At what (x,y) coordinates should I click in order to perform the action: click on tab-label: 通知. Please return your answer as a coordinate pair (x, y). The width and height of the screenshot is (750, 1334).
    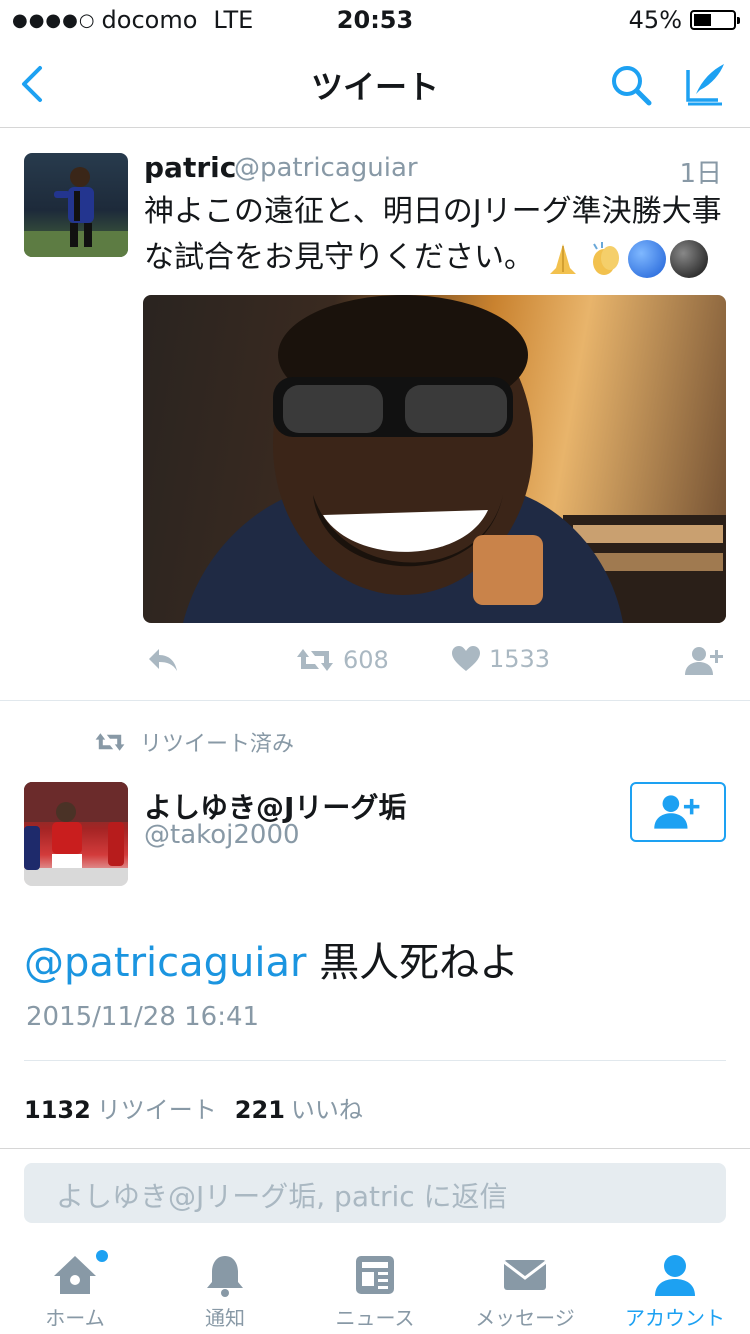
    Looking at the image, I should click on (225, 1318).